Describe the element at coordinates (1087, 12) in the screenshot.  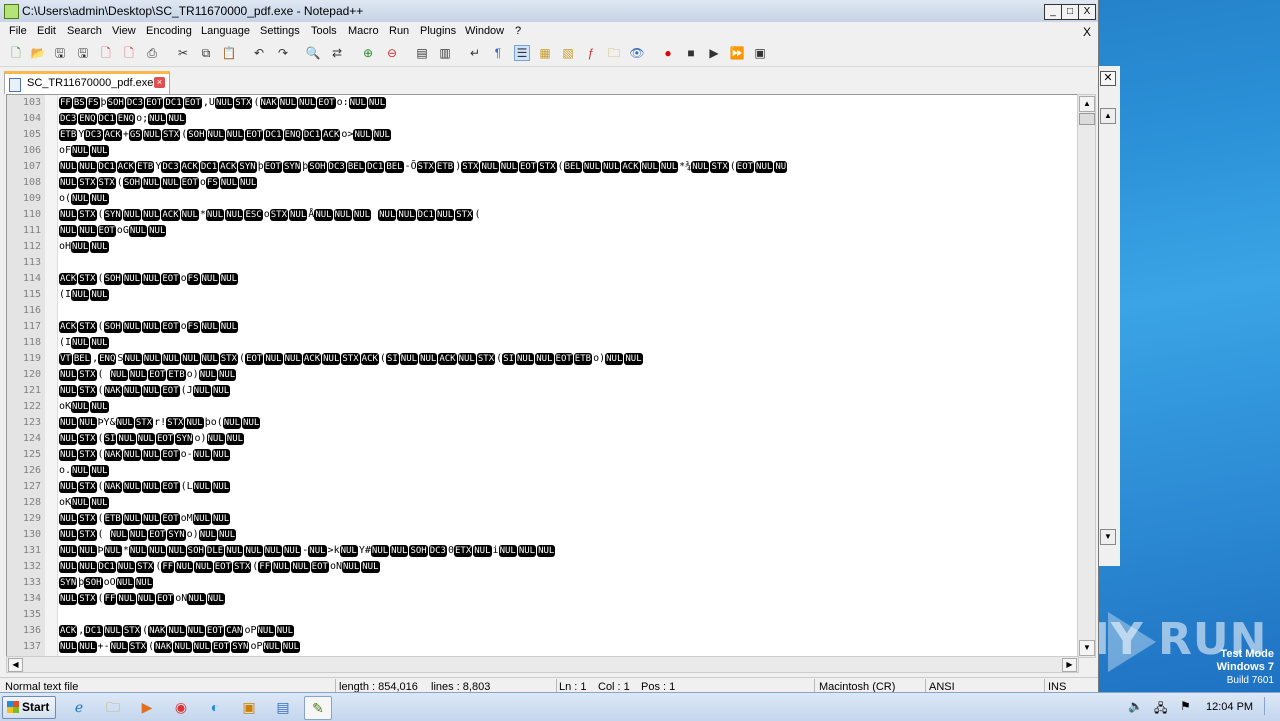
I see `close-button: X` at that location.